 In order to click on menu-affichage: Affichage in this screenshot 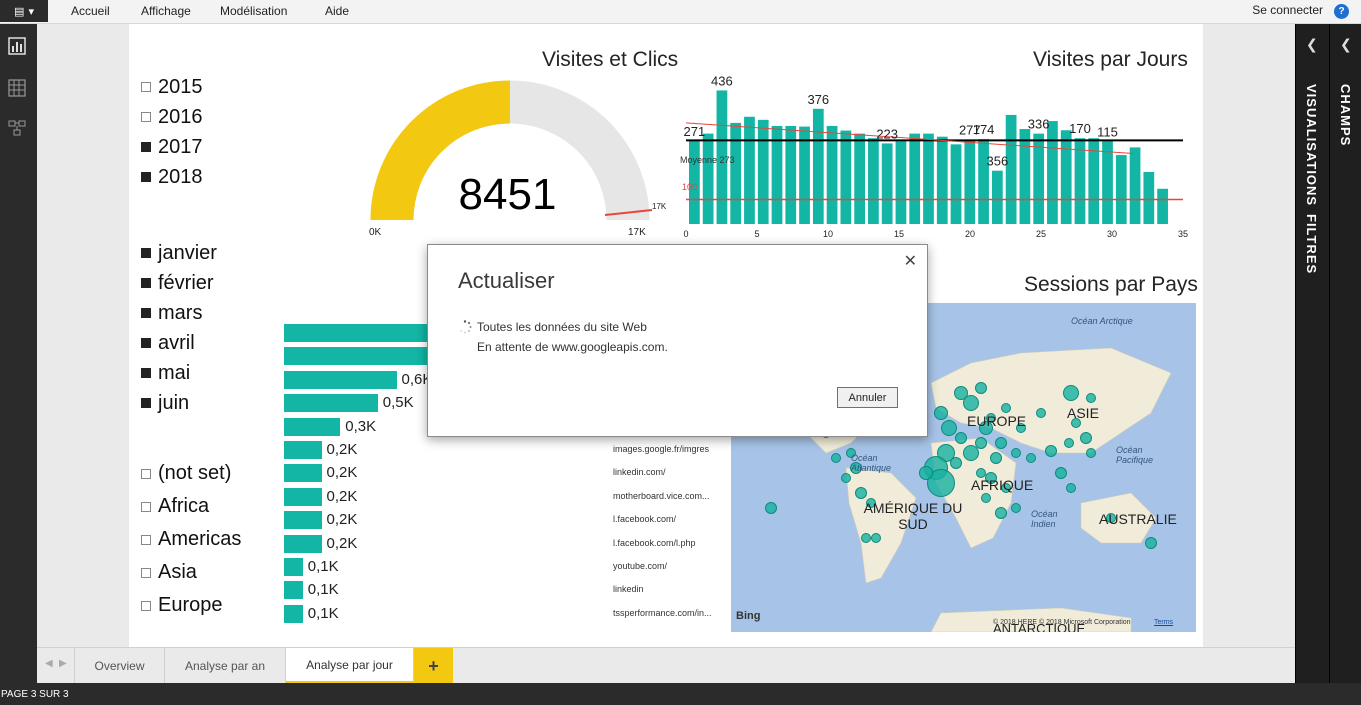, I will do `click(166, 11)`.